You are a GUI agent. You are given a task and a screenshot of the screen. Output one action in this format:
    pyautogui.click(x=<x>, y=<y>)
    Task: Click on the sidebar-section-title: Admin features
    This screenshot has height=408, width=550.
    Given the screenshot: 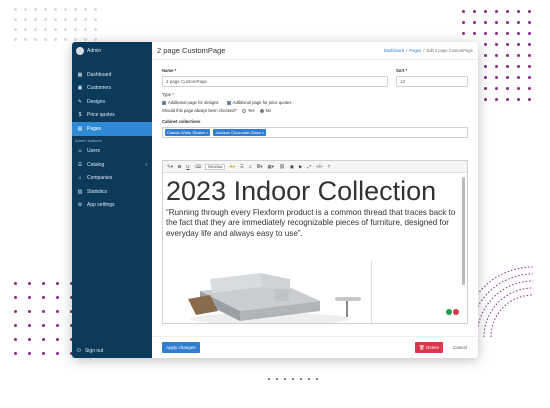 What is the action you would take?
    pyautogui.click(x=88, y=140)
    